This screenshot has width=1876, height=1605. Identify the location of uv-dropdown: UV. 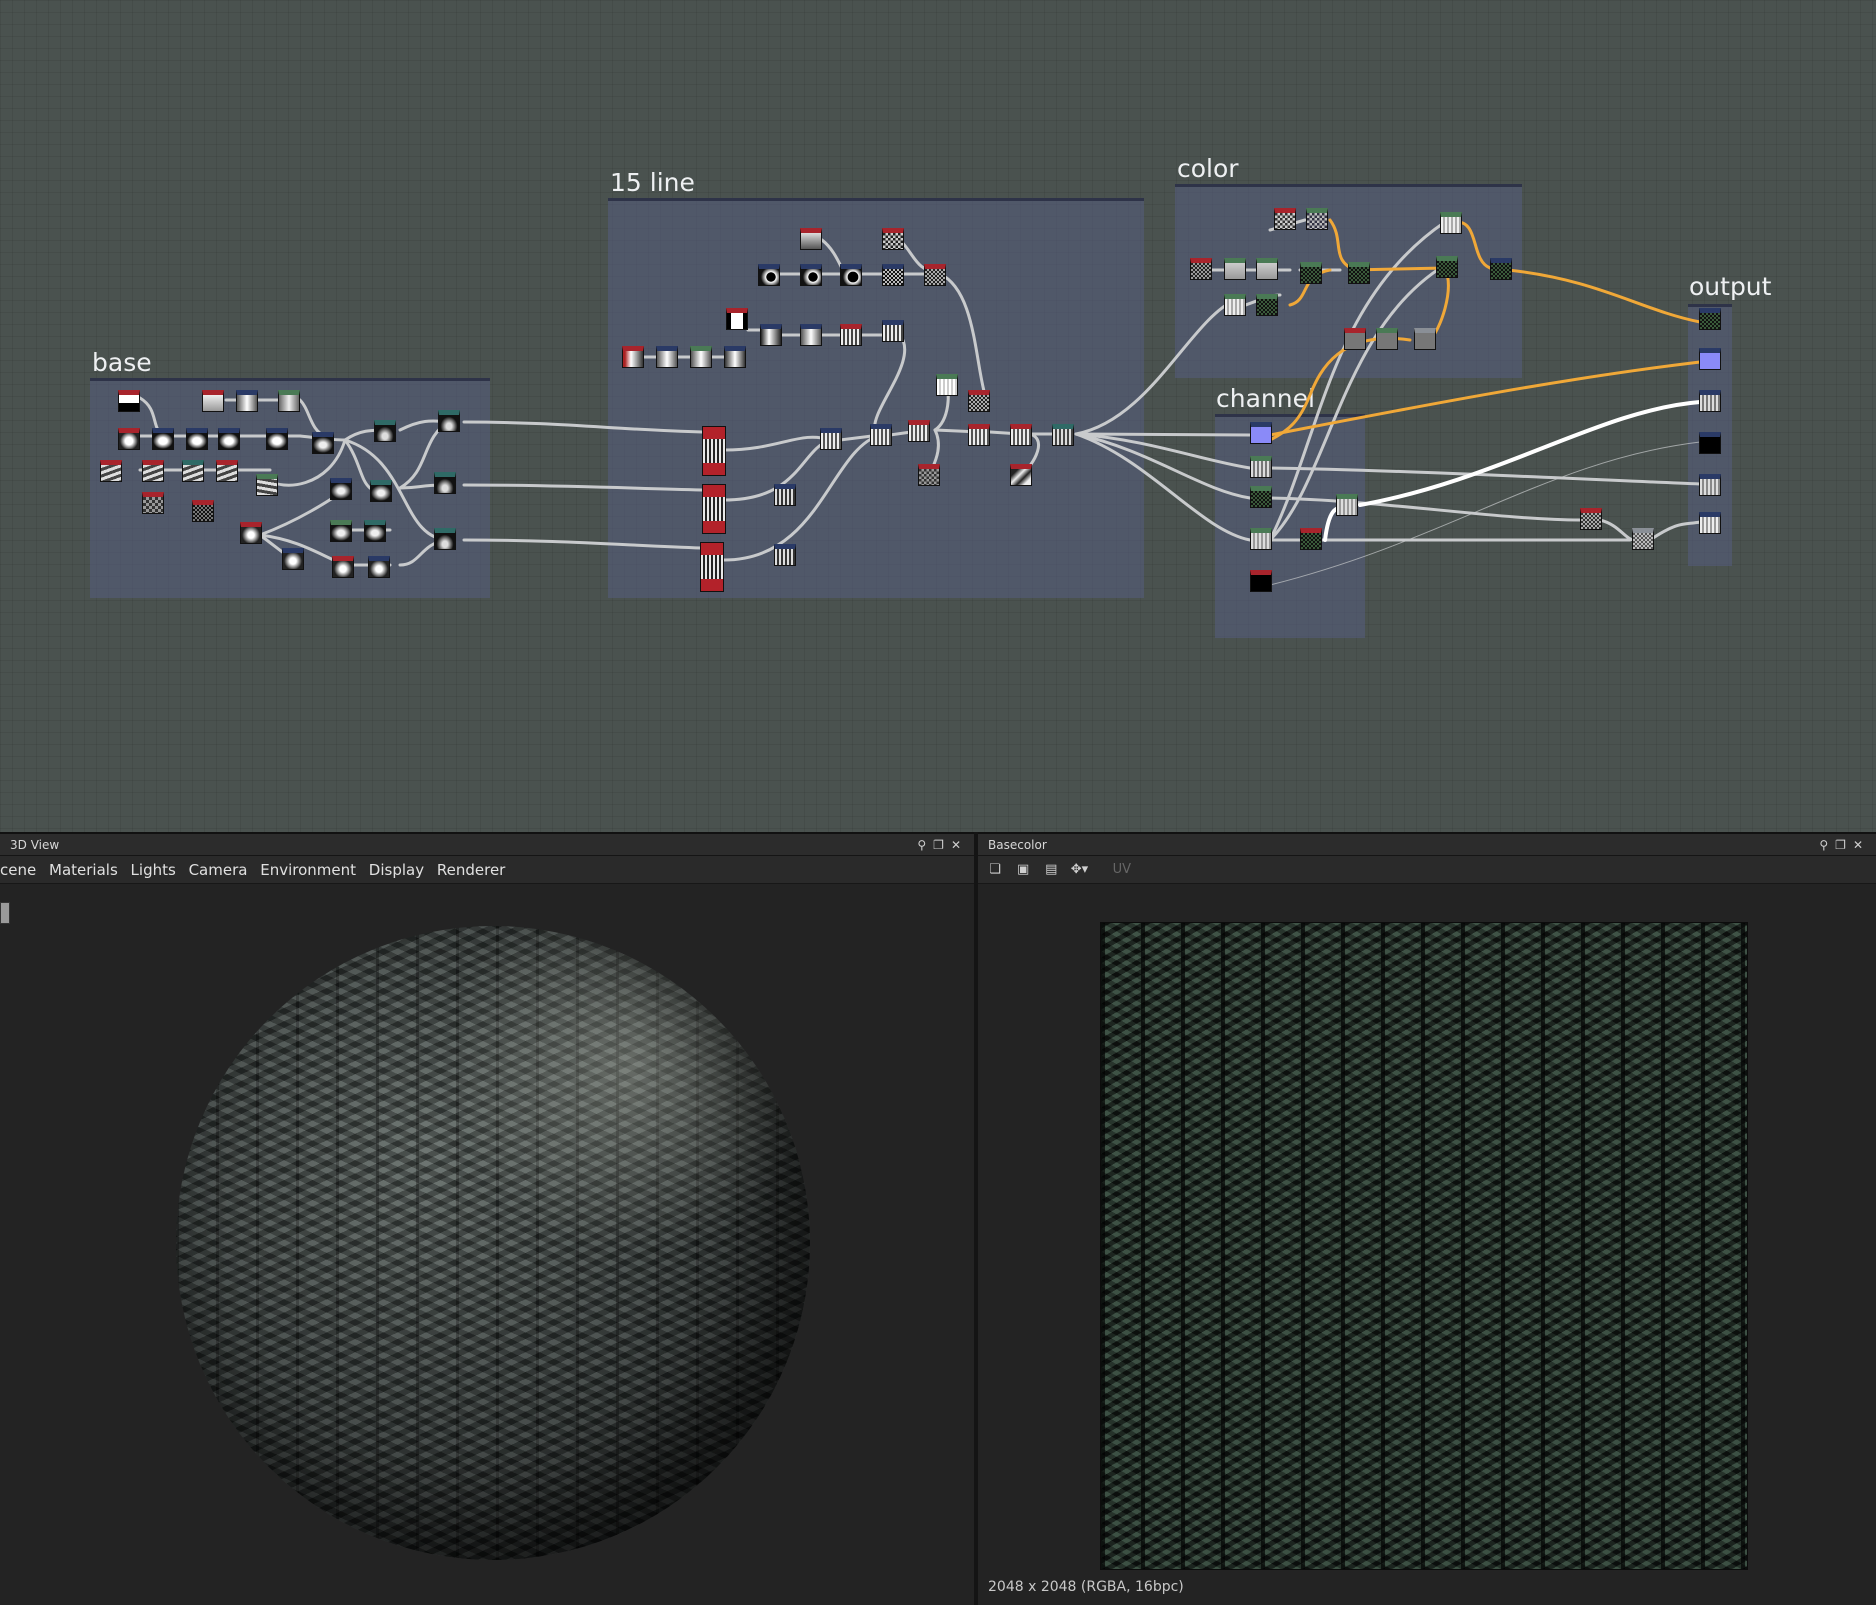
(1122, 869).